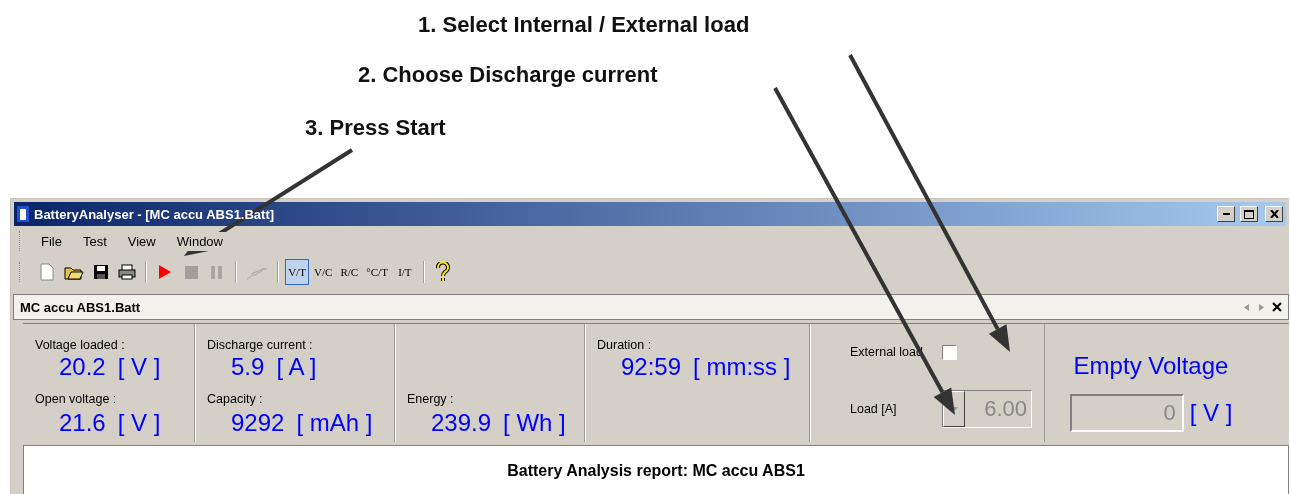 This screenshot has height=494, width=1290. What do you see at coordinates (248, 367) in the screenshot?
I see `reading-value: 5.9` at bounding box center [248, 367].